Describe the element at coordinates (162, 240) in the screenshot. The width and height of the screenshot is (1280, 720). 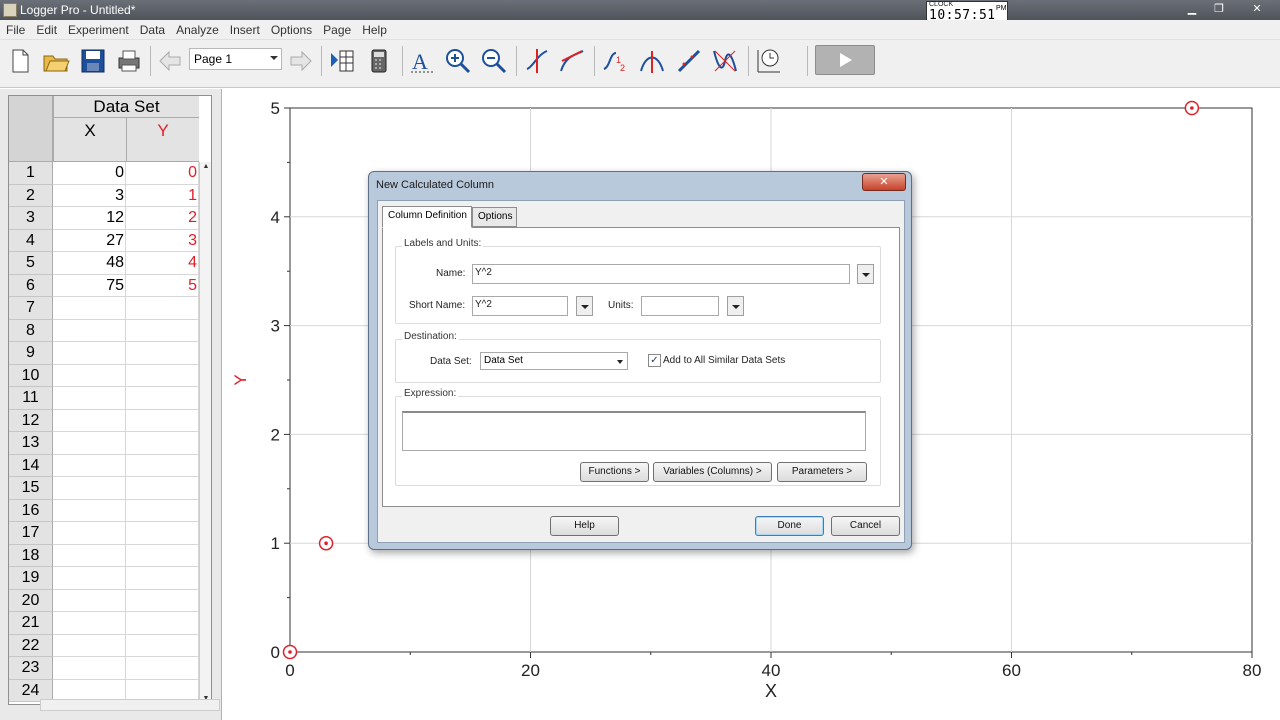
I see `cell-y: 3` at that location.